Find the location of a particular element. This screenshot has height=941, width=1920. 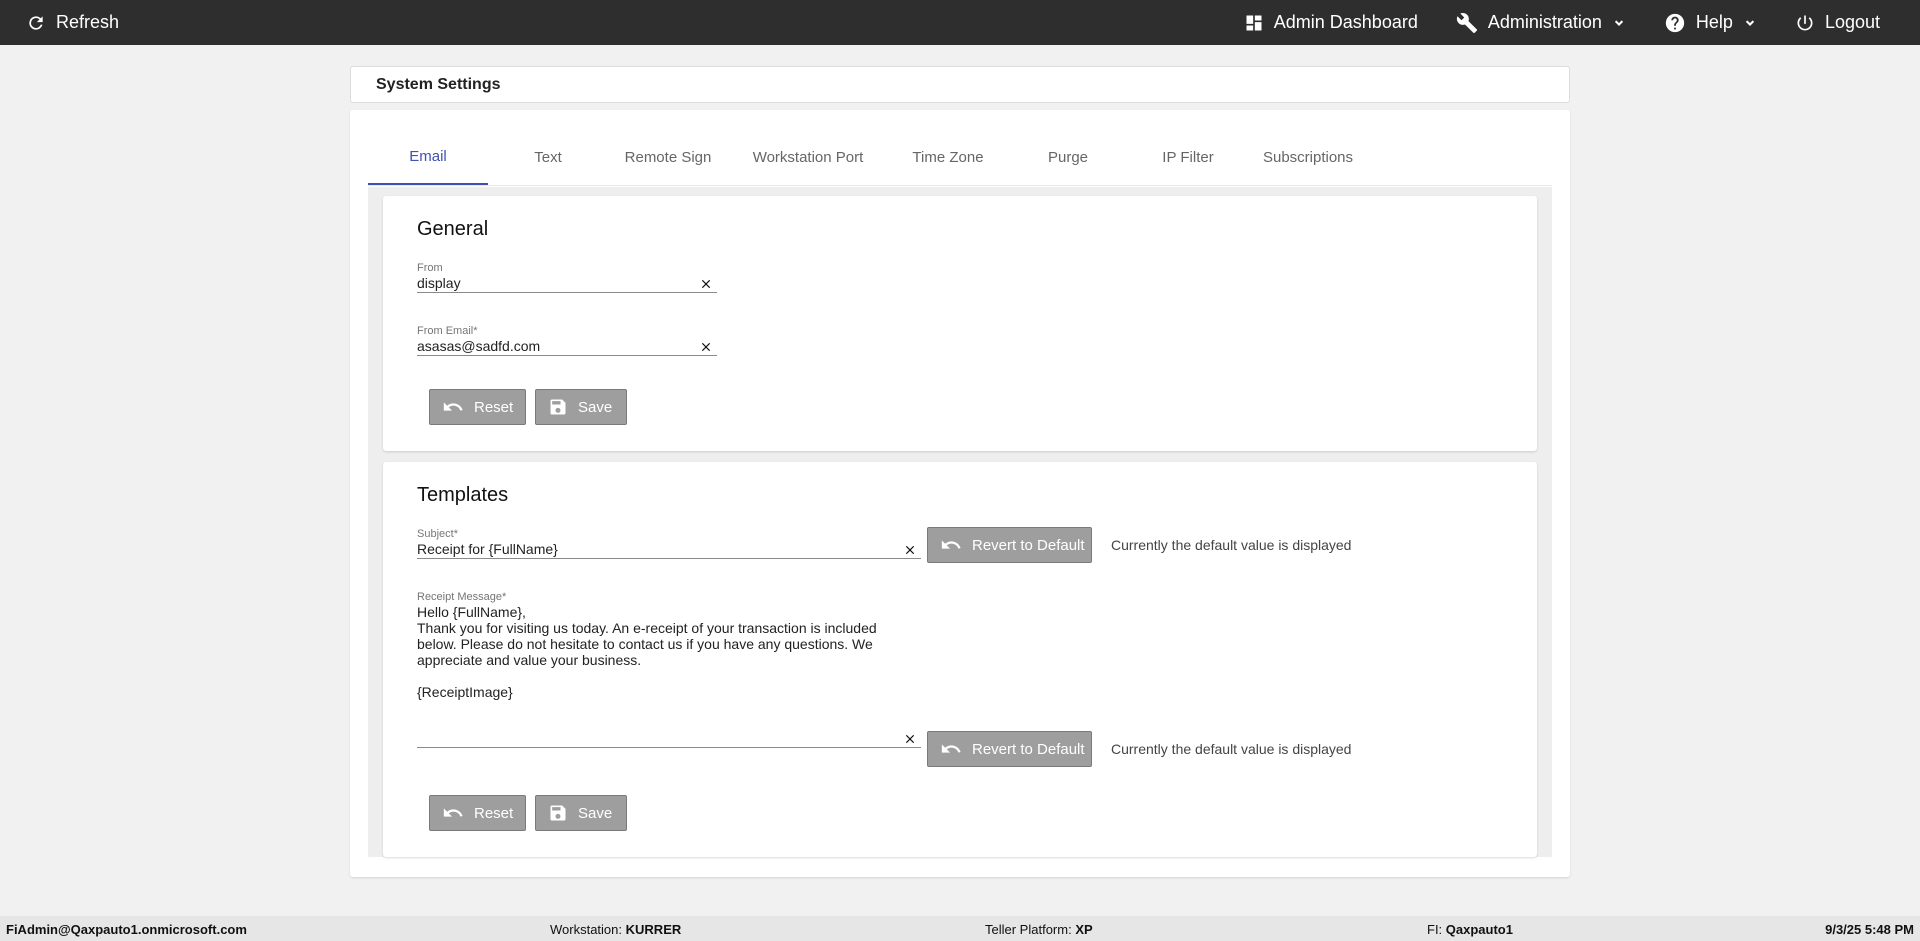

message-line is located at coordinates (652, 676).